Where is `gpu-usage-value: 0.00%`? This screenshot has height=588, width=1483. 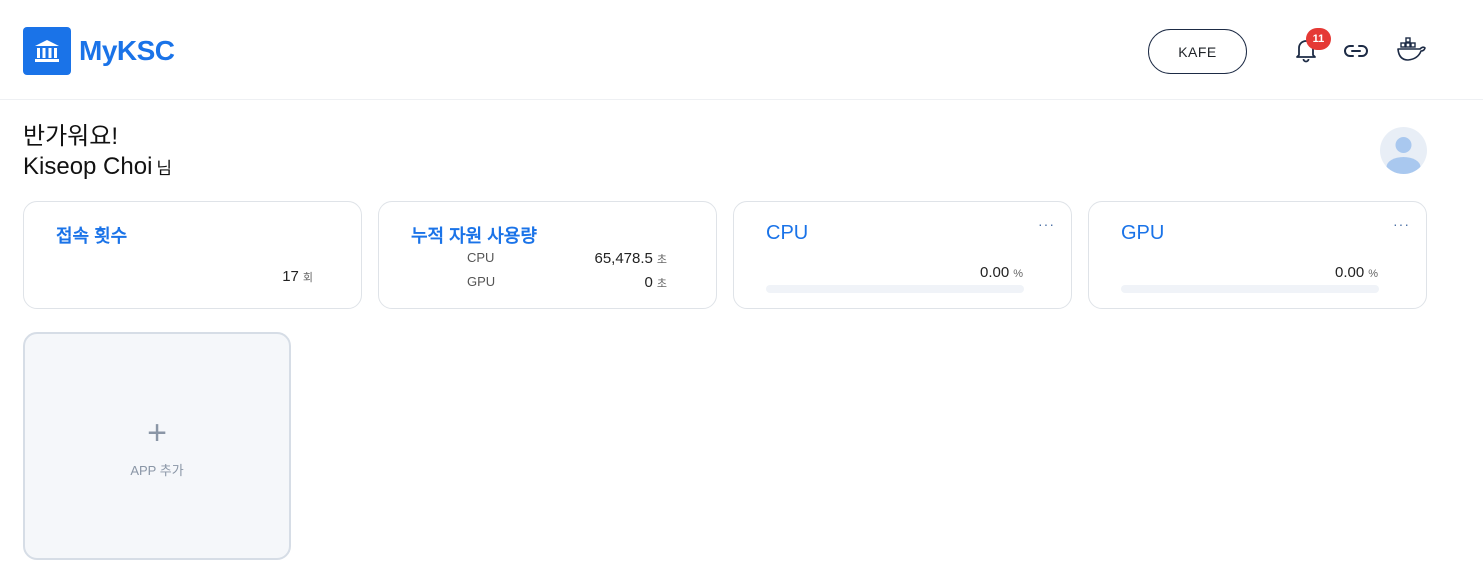
gpu-usage-value: 0.00% is located at coordinates (1356, 272).